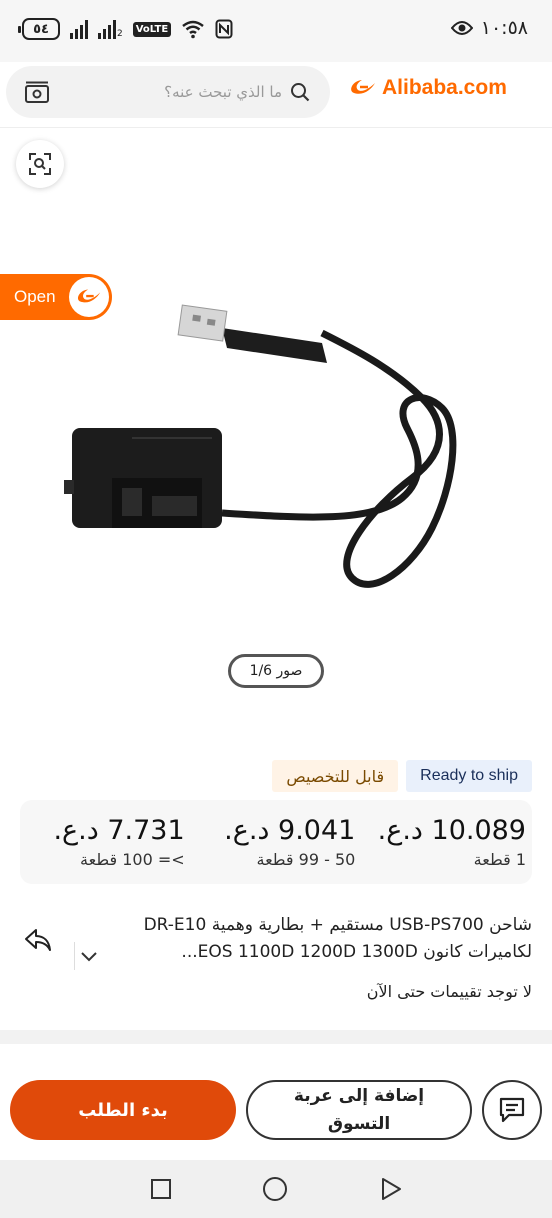  I want to click on triangle-icon, so click(391, 1189).